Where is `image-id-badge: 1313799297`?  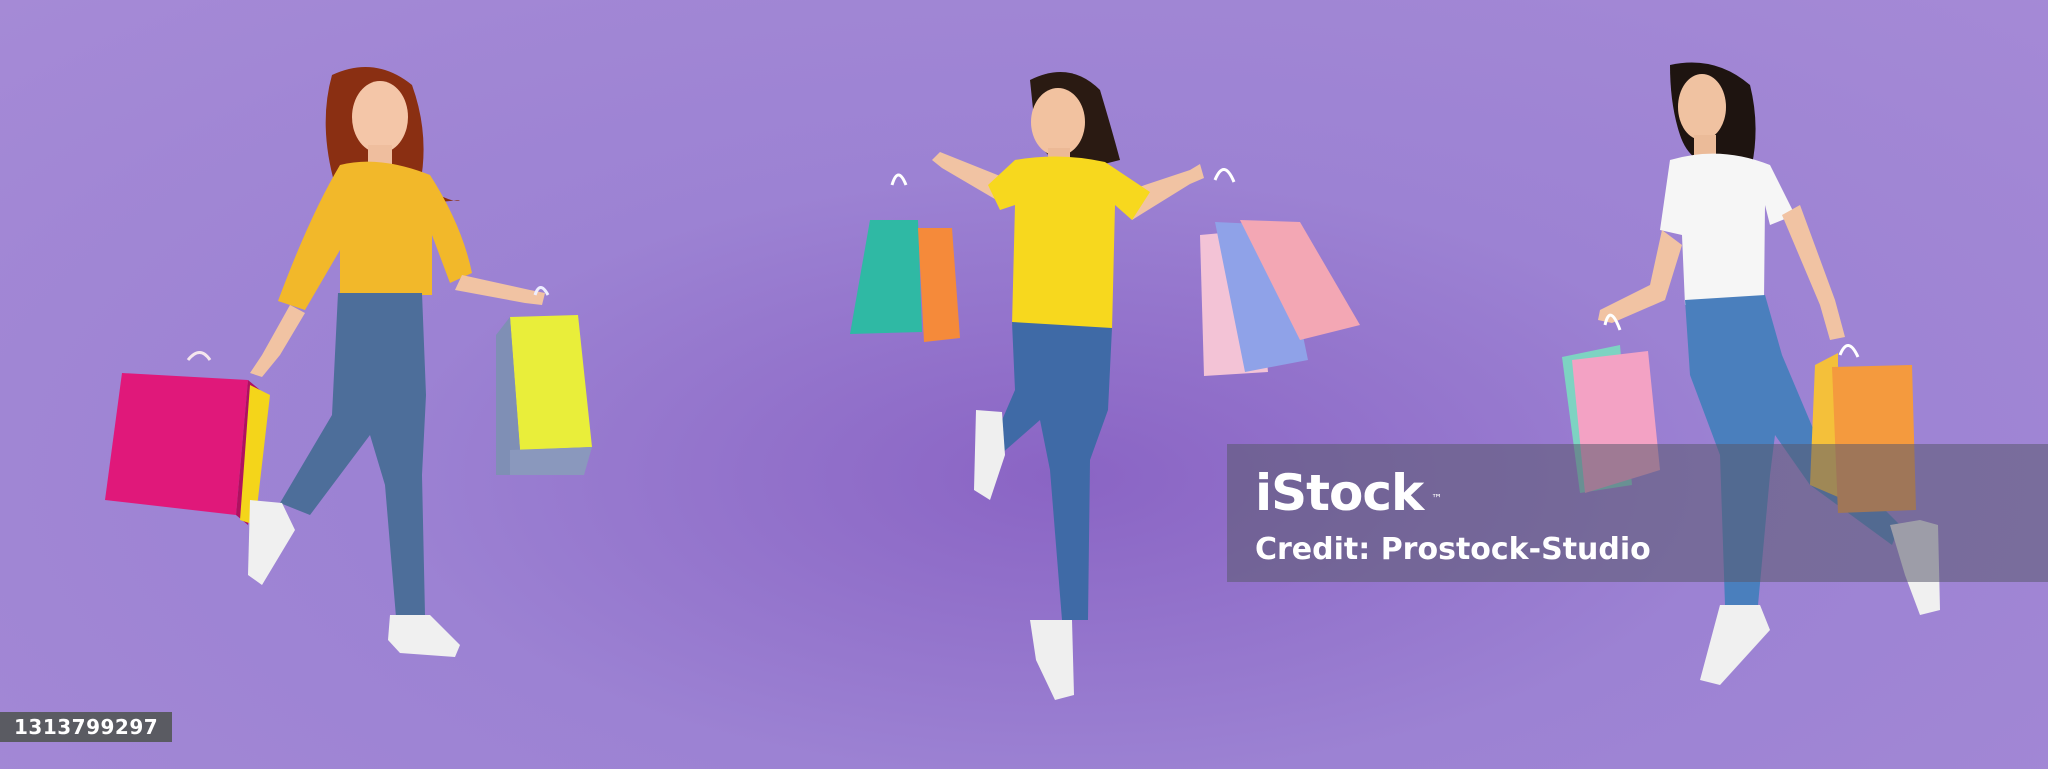
image-id-badge: 1313799297 is located at coordinates (86, 727).